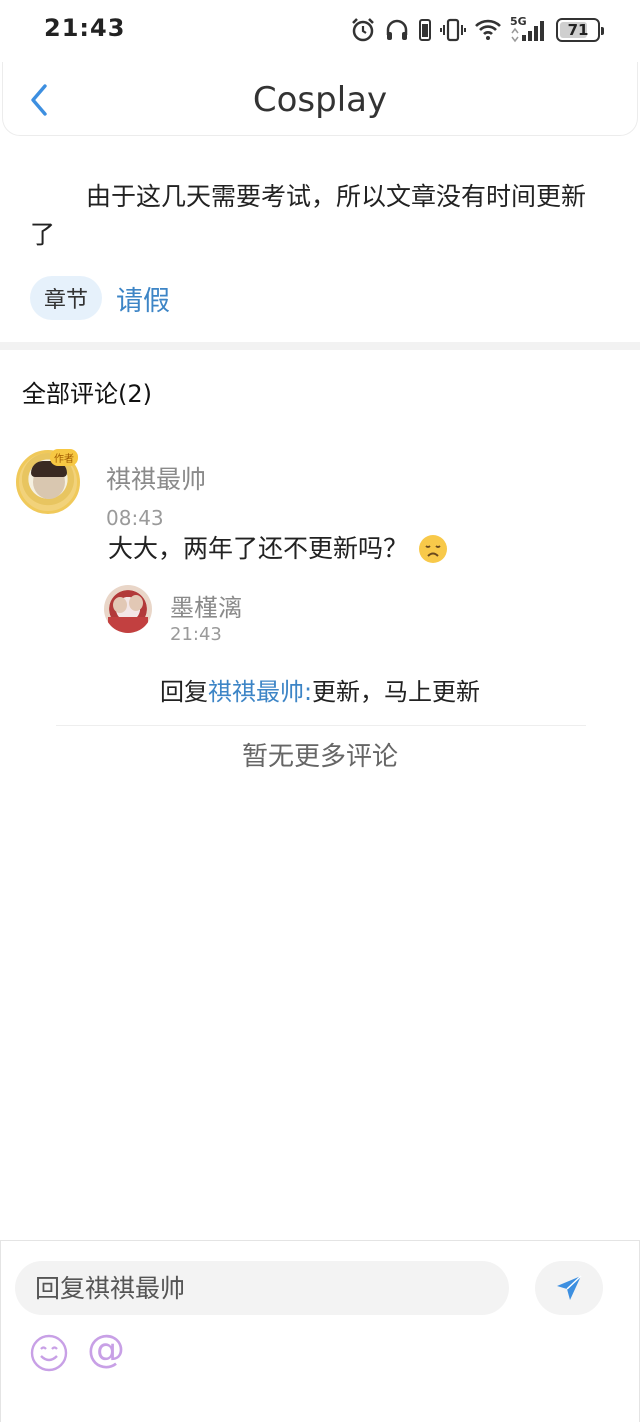  I want to click on send-icon, so click(569, 1287).